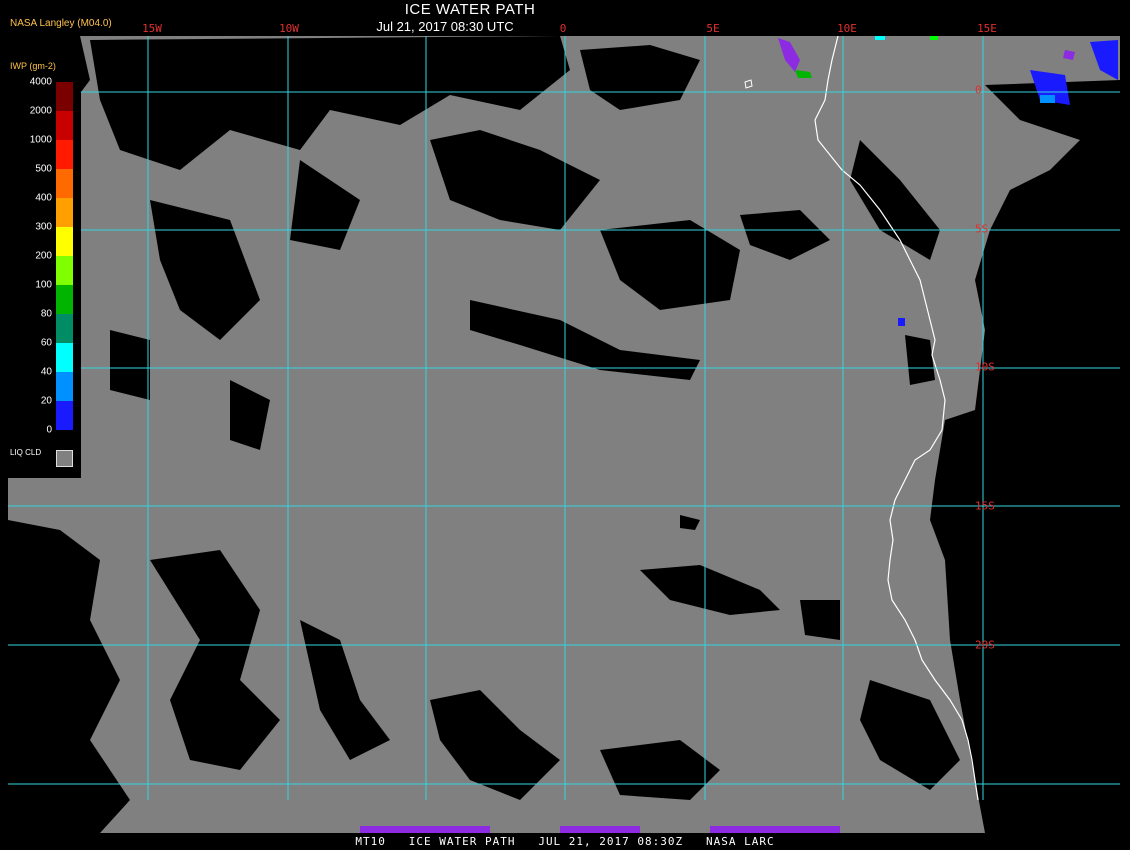  Describe the element at coordinates (985, 506) in the screenshot. I see `latitude-label: 15S` at that location.